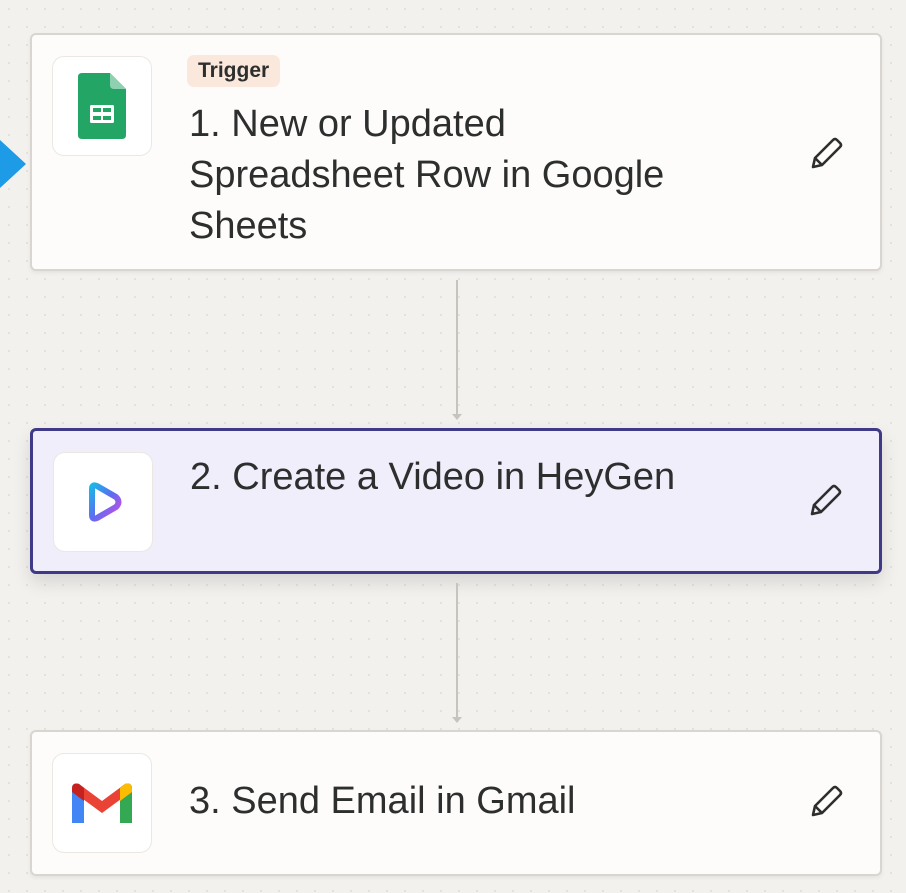 Image resolution: width=906 pixels, height=893 pixels. What do you see at coordinates (234, 71) in the screenshot?
I see `trigger-badge: Trigger` at bounding box center [234, 71].